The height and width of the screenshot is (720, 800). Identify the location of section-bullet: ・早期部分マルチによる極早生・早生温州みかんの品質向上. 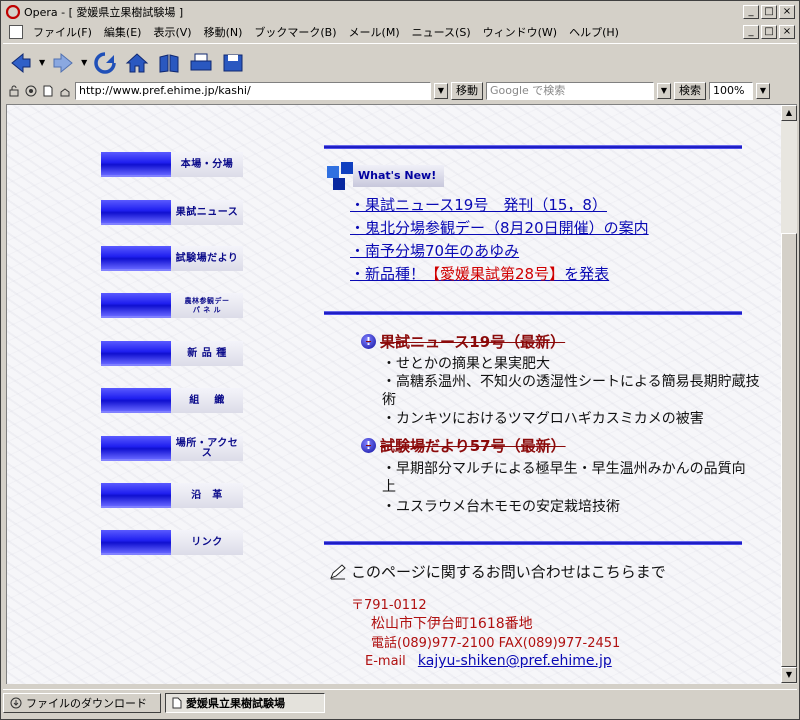
(564, 478).